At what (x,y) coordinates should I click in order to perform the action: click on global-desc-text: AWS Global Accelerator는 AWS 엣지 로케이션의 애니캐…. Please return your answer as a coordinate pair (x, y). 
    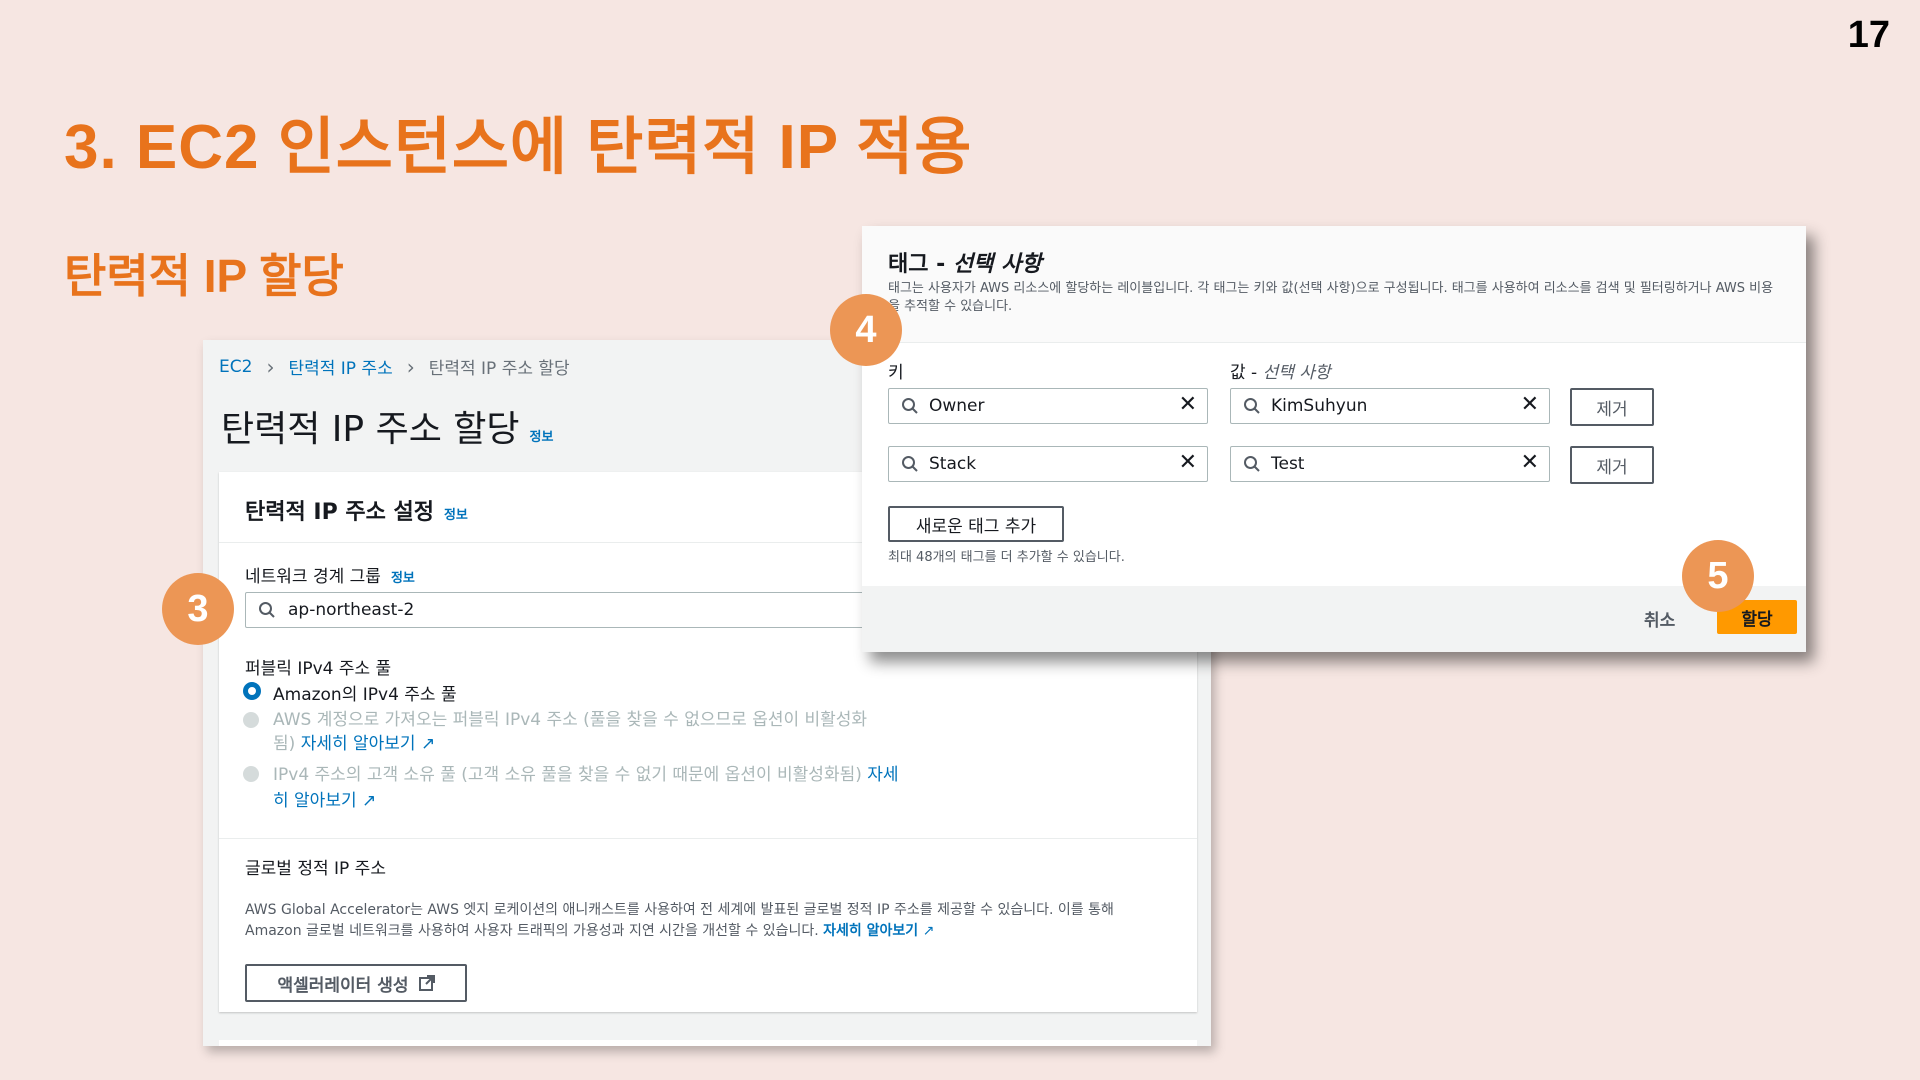
    Looking at the image, I should click on (679, 920).